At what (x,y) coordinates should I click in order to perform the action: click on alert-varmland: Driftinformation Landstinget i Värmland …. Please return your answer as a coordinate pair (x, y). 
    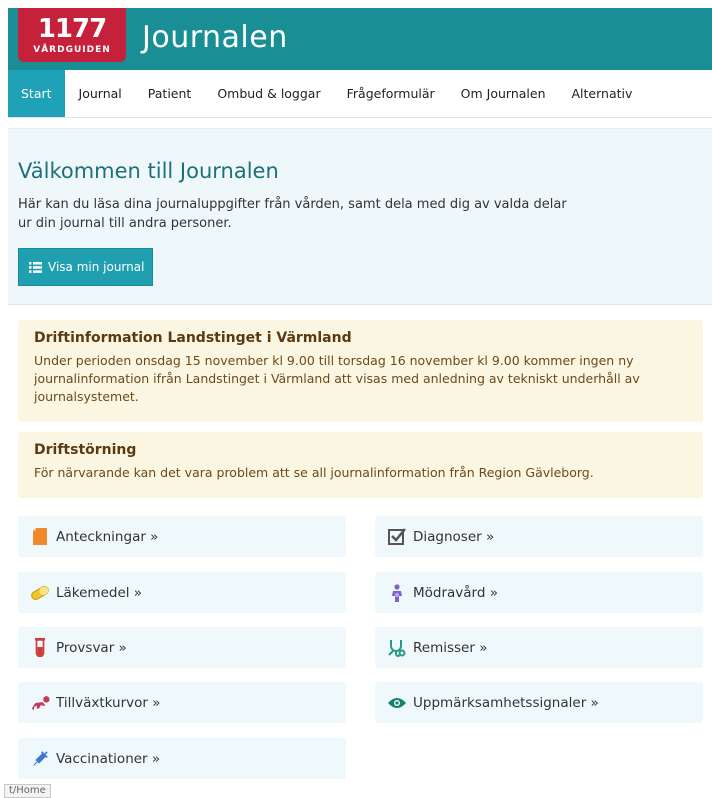
    Looking at the image, I should click on (360, 371).